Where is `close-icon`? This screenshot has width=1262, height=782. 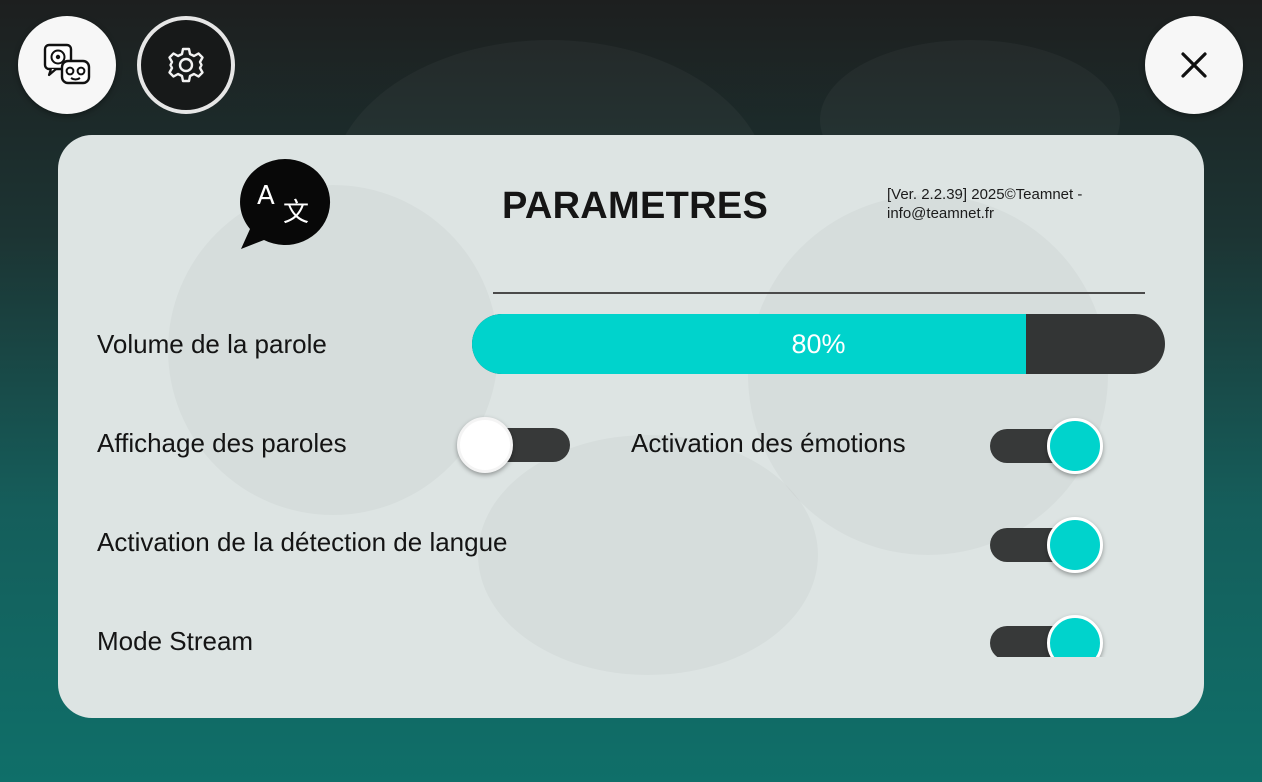 close-icon is located at coordinates (1194, 65).